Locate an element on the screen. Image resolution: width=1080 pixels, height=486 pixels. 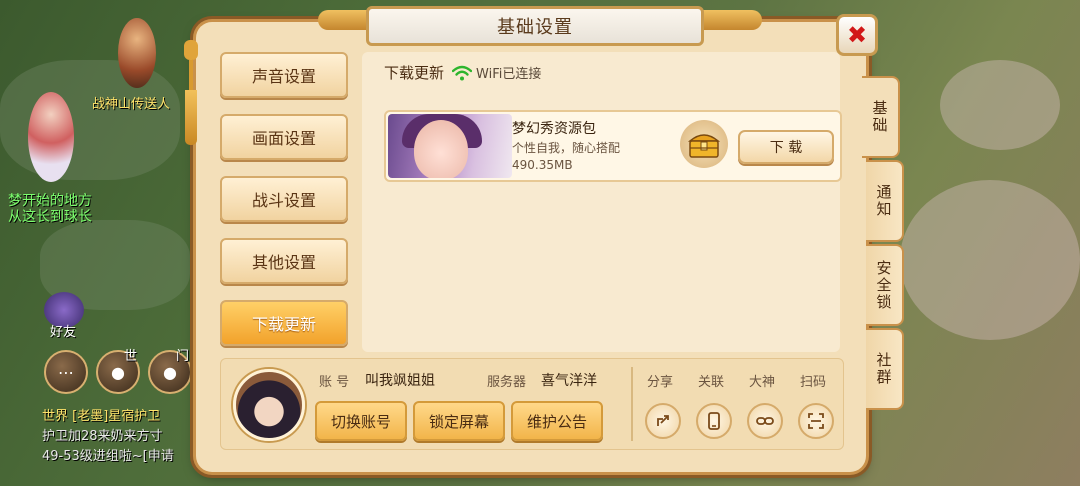
nav-sound-settings: 声音设置 is located at coordinates (284, 75).